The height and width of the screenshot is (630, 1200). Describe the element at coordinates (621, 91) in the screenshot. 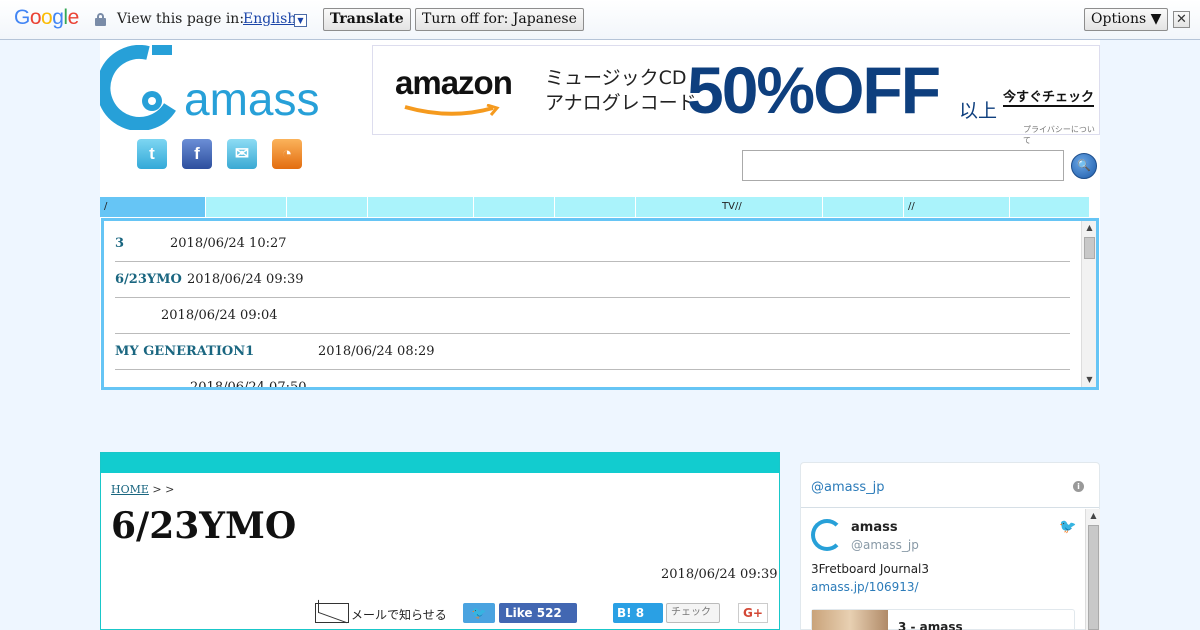

I see `ad-copy: ミュージックCD アナログレコード` at that location.